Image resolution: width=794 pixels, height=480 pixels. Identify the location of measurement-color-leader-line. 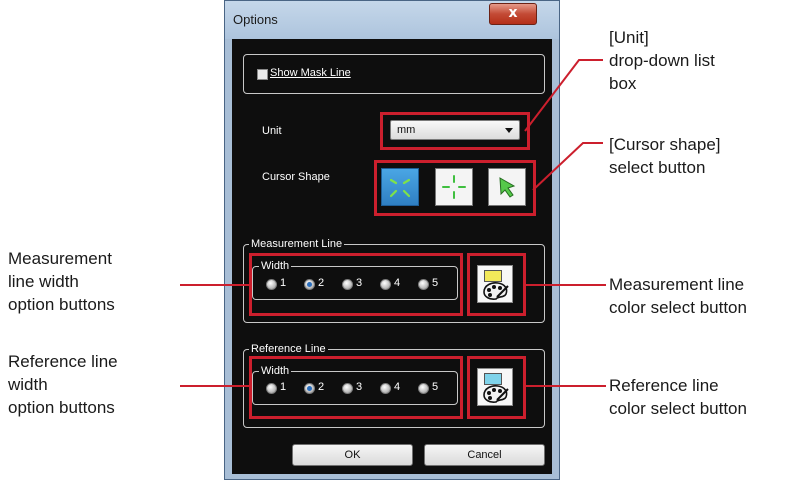
(566, 285).